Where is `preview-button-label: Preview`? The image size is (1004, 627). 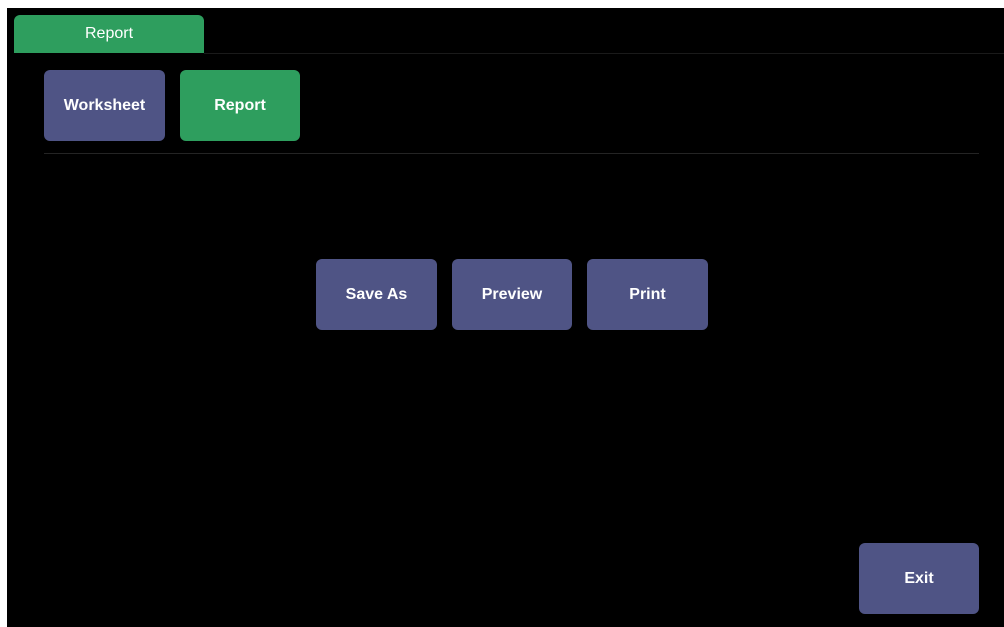
preview-button-label: Preview is located at coordinates (512, 294).